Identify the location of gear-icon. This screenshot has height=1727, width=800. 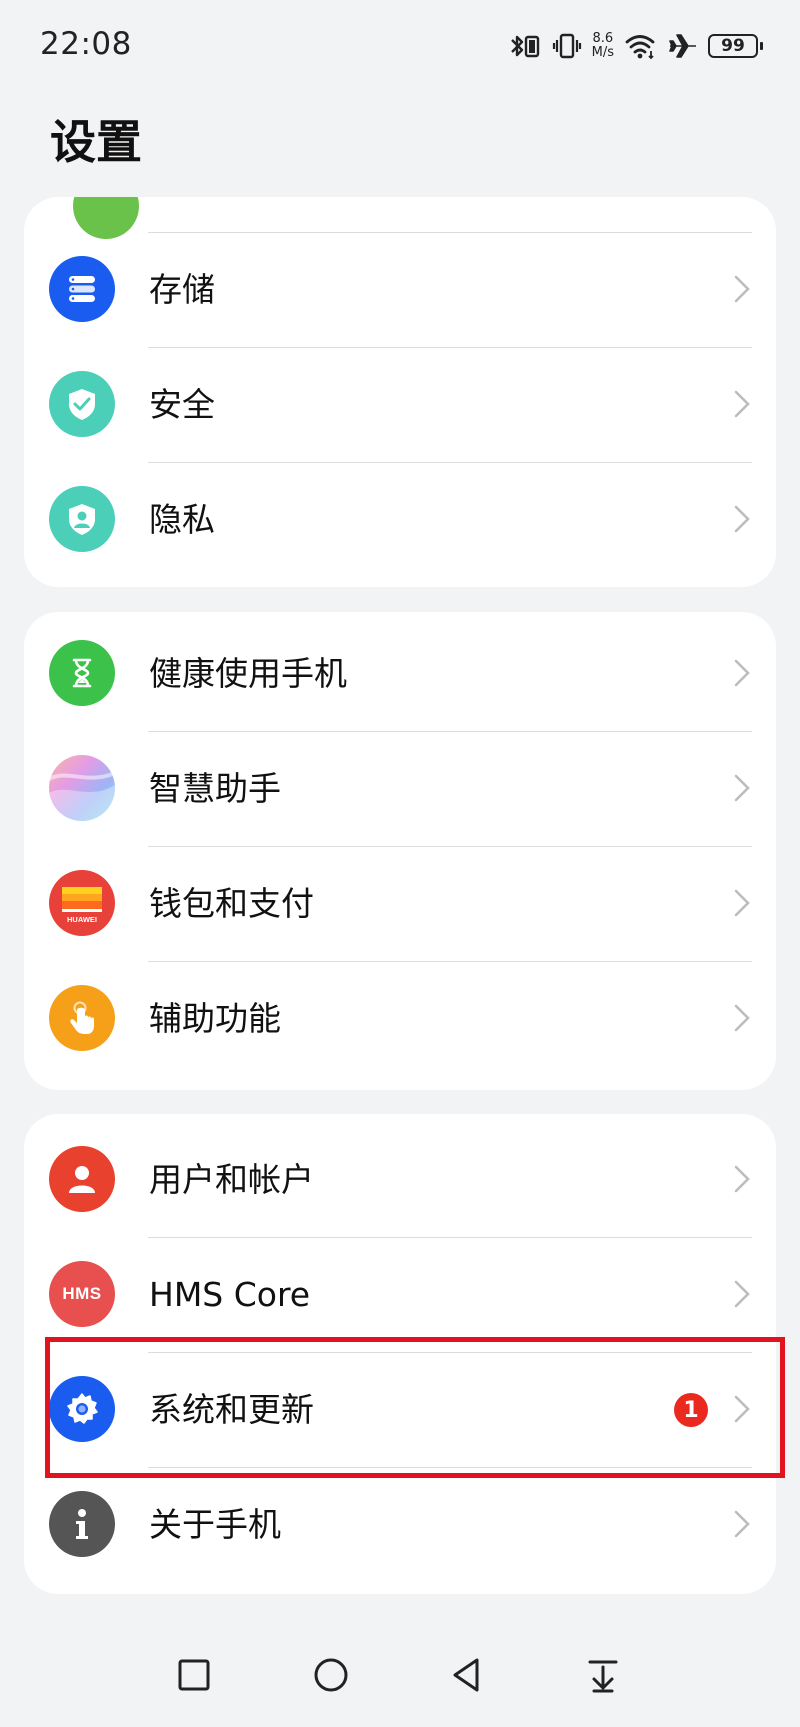
(82, 1409).